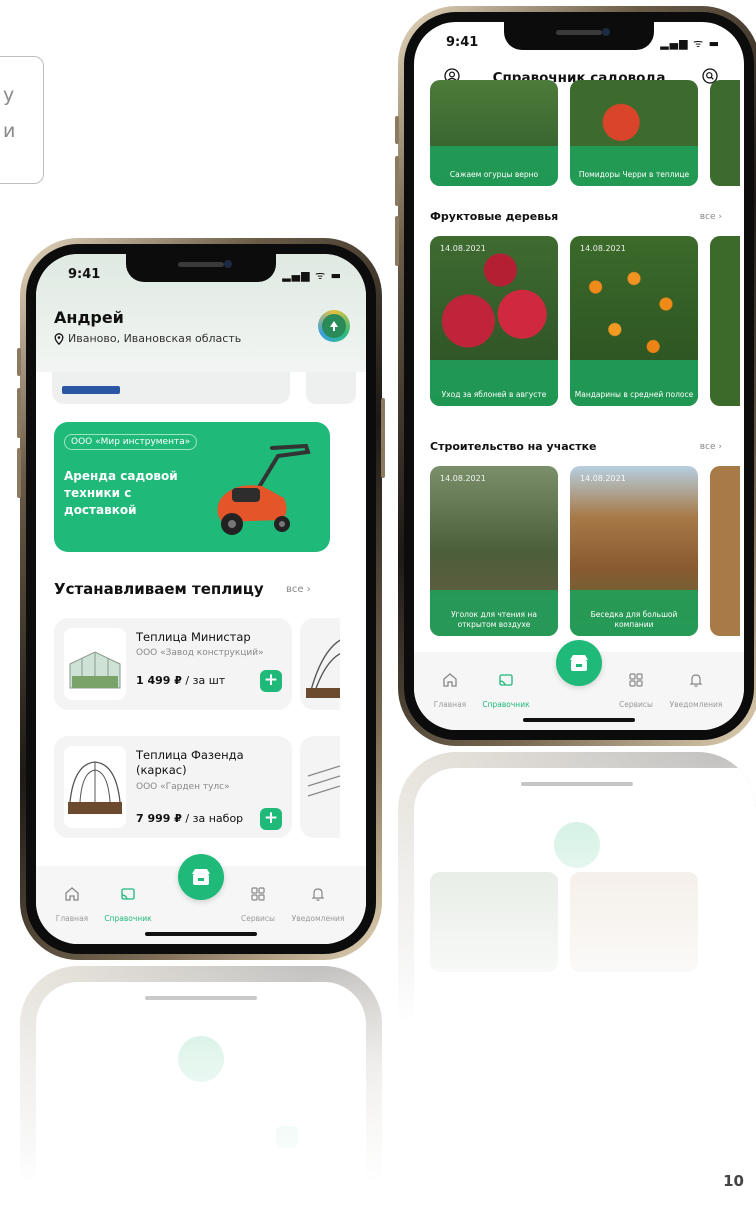  What do you see at coordinates (264, 489) in the screenshot?
I see `lawn-mower-icon` at bounding box center [264, 489].